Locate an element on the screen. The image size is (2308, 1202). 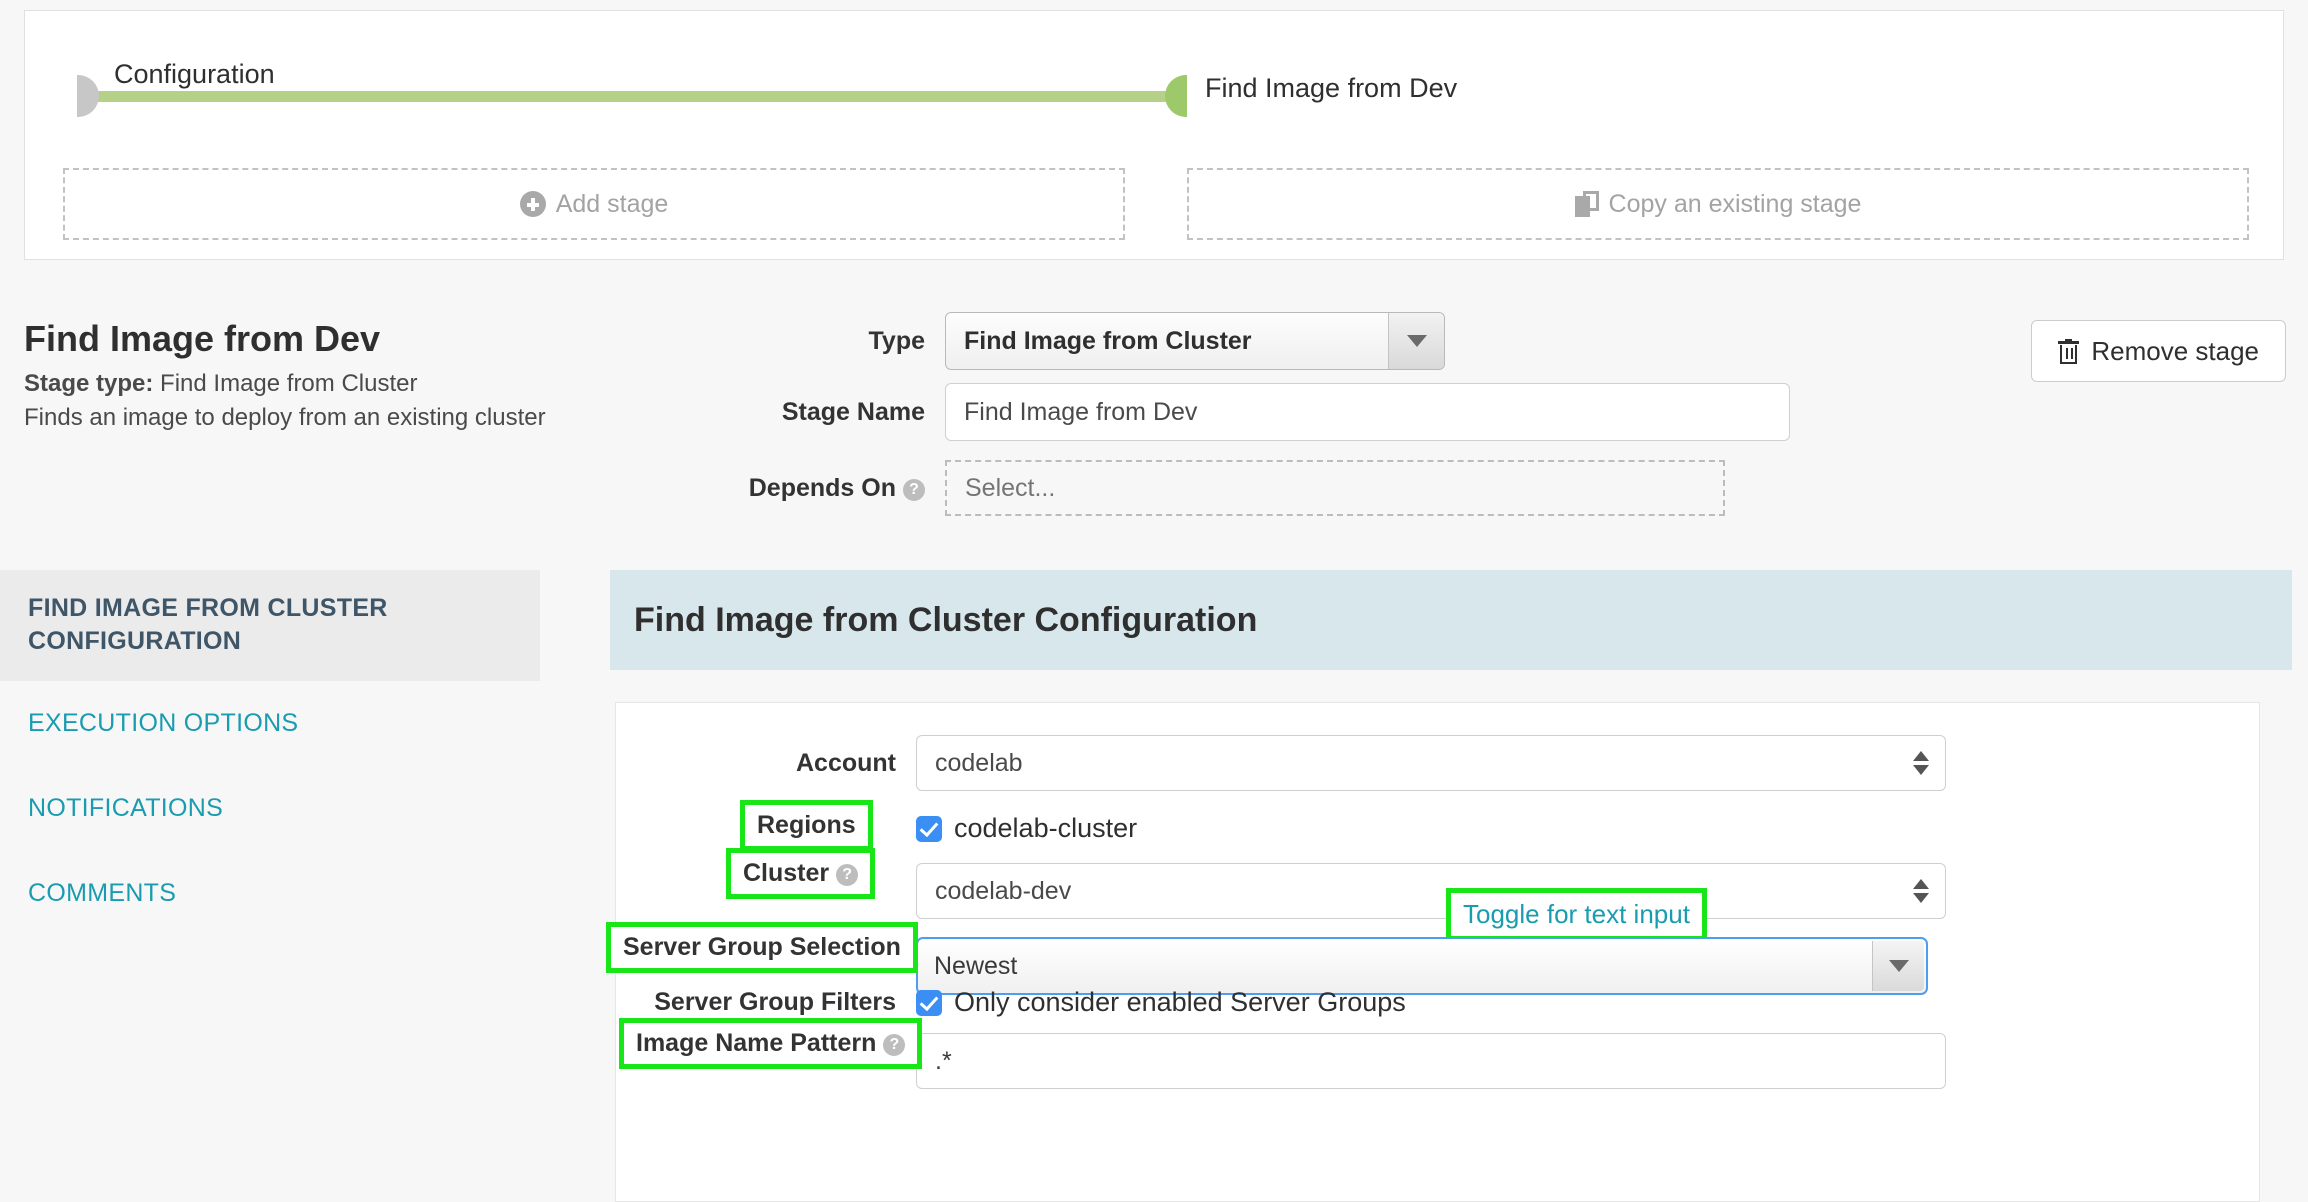
server-group-filters-label: Server Group Filters is located at coordinates (775, 1002).